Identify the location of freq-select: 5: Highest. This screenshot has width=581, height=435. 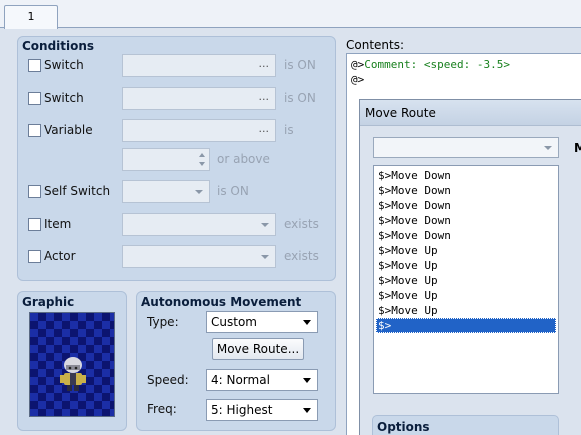
(262, 410).